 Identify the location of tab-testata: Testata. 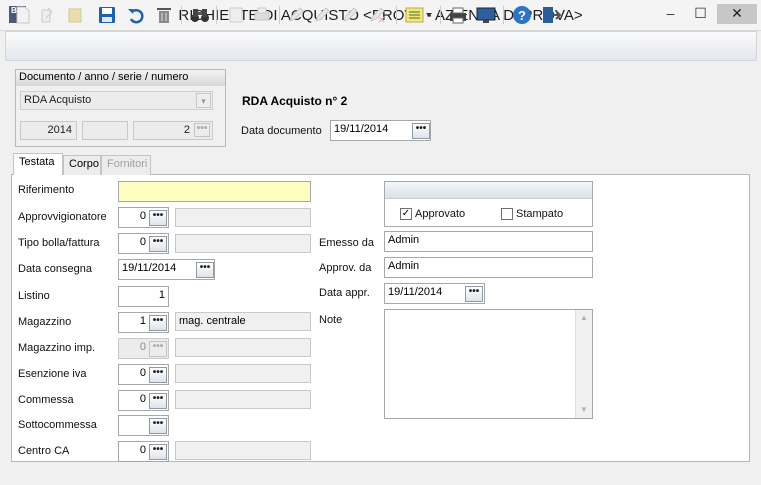
(38, 164).